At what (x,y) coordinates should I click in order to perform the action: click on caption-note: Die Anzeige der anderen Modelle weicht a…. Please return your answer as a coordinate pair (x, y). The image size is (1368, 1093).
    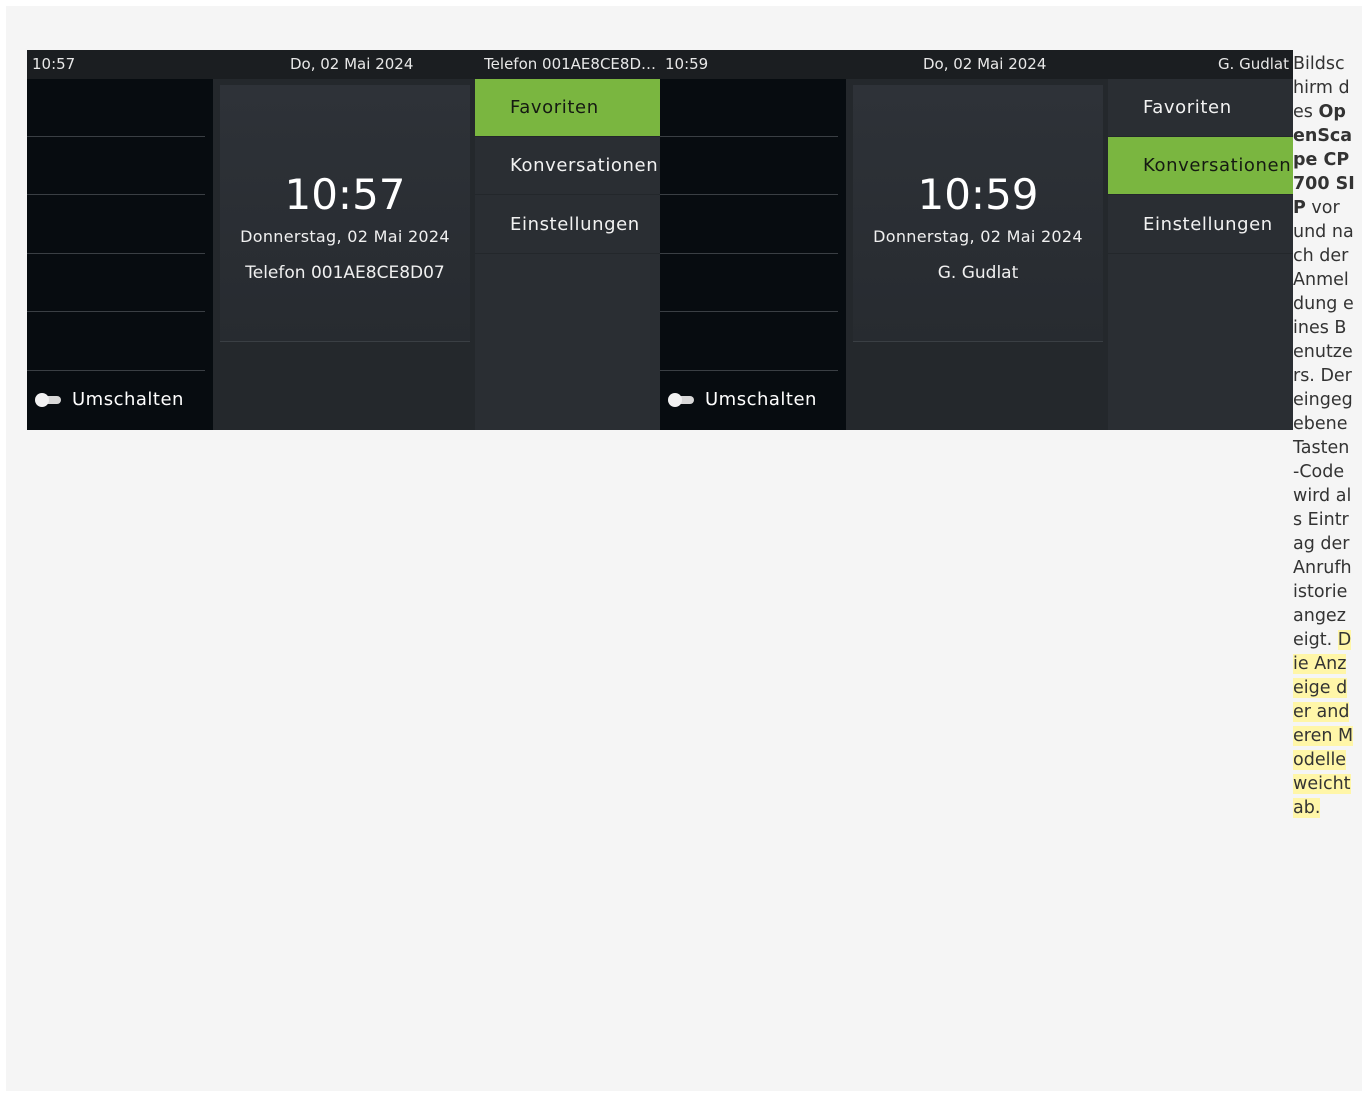
    Looking at the image, I should click on (1323, 724).